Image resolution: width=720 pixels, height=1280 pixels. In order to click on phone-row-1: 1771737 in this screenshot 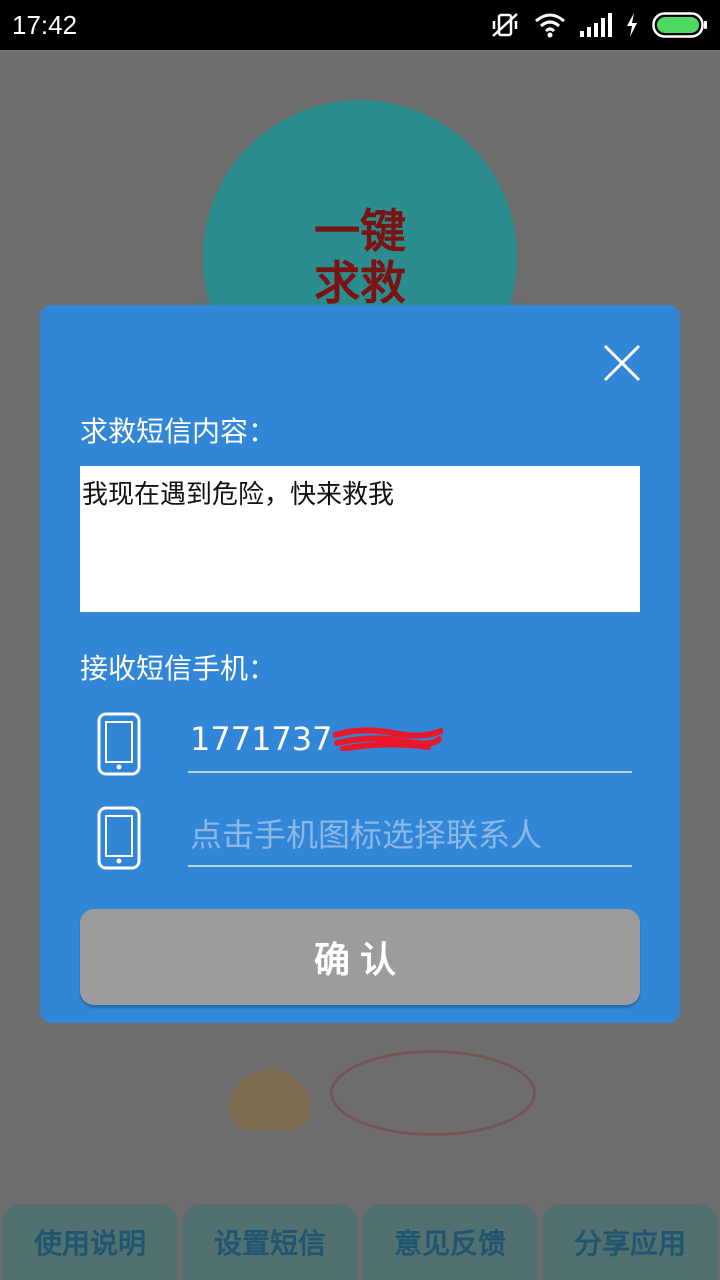, I will do `click(364, 742)`.